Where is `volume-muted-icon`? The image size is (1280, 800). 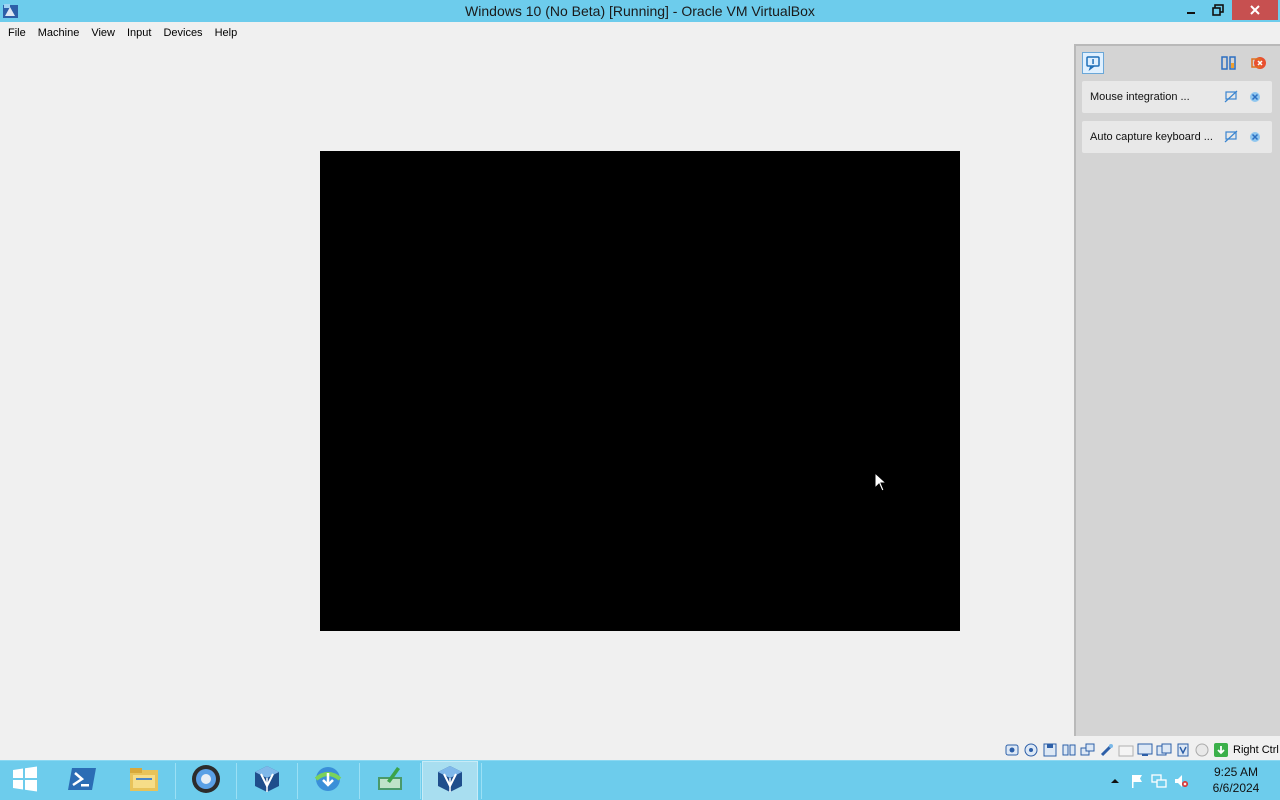 volume-muted-icon is located at coordinates (1181, 781).